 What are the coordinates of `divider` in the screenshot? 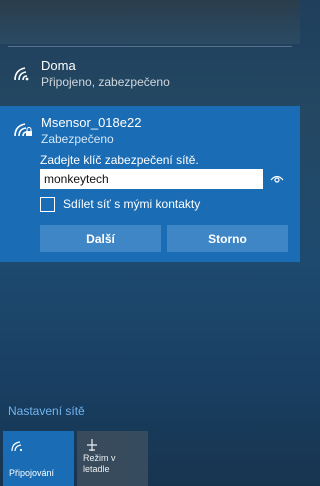 It's located at (150, 46).